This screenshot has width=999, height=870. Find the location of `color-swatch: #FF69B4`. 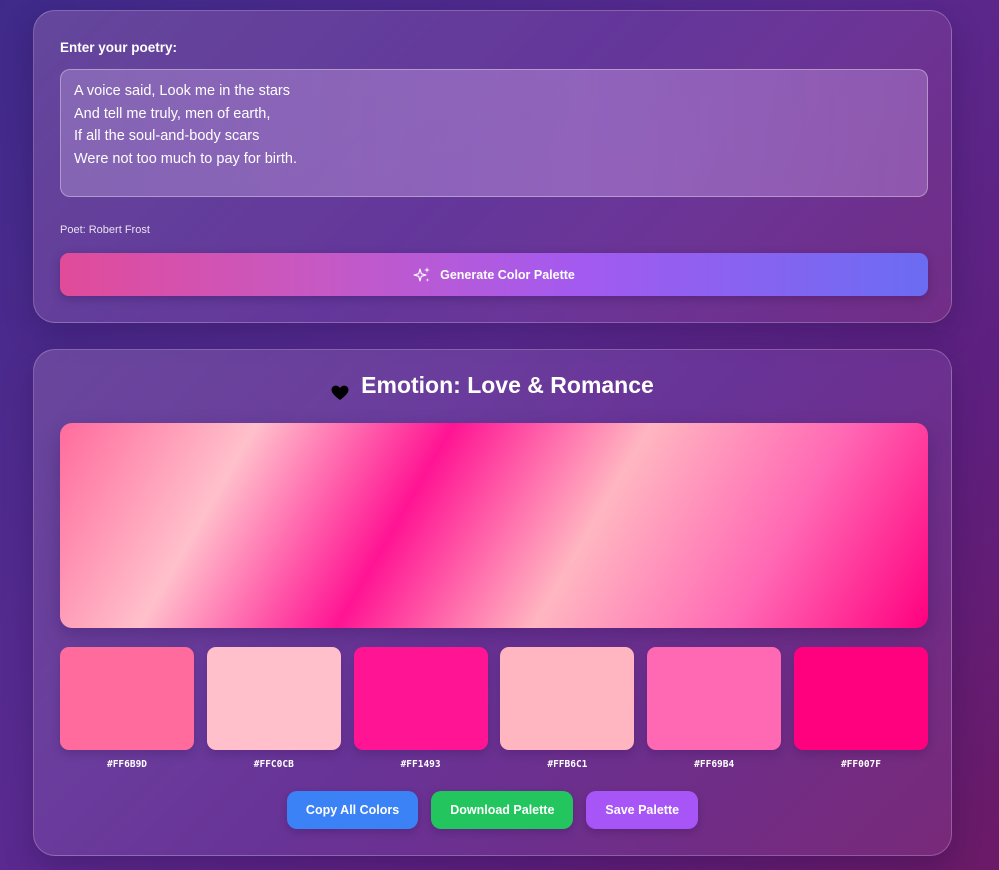

color-swatch: #FF69B4 is located at coordinates (714, 708).